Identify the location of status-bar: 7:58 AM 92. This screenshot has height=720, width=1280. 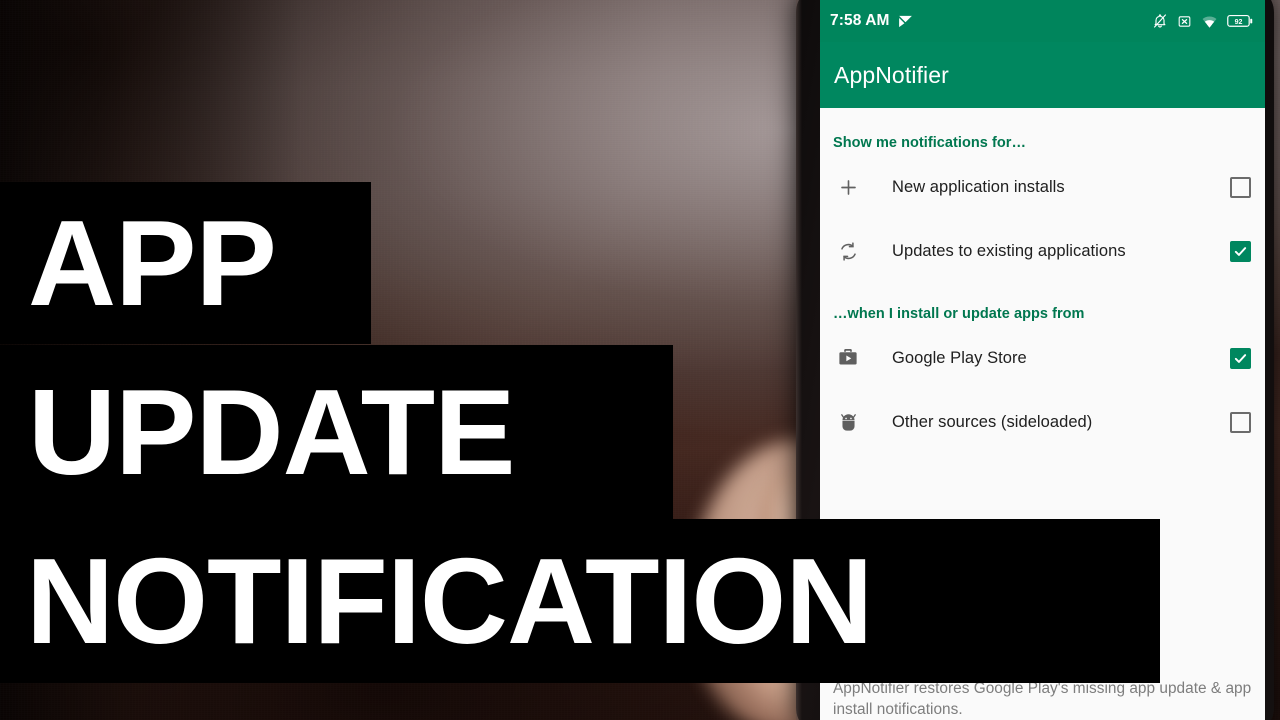
(1042, 21).